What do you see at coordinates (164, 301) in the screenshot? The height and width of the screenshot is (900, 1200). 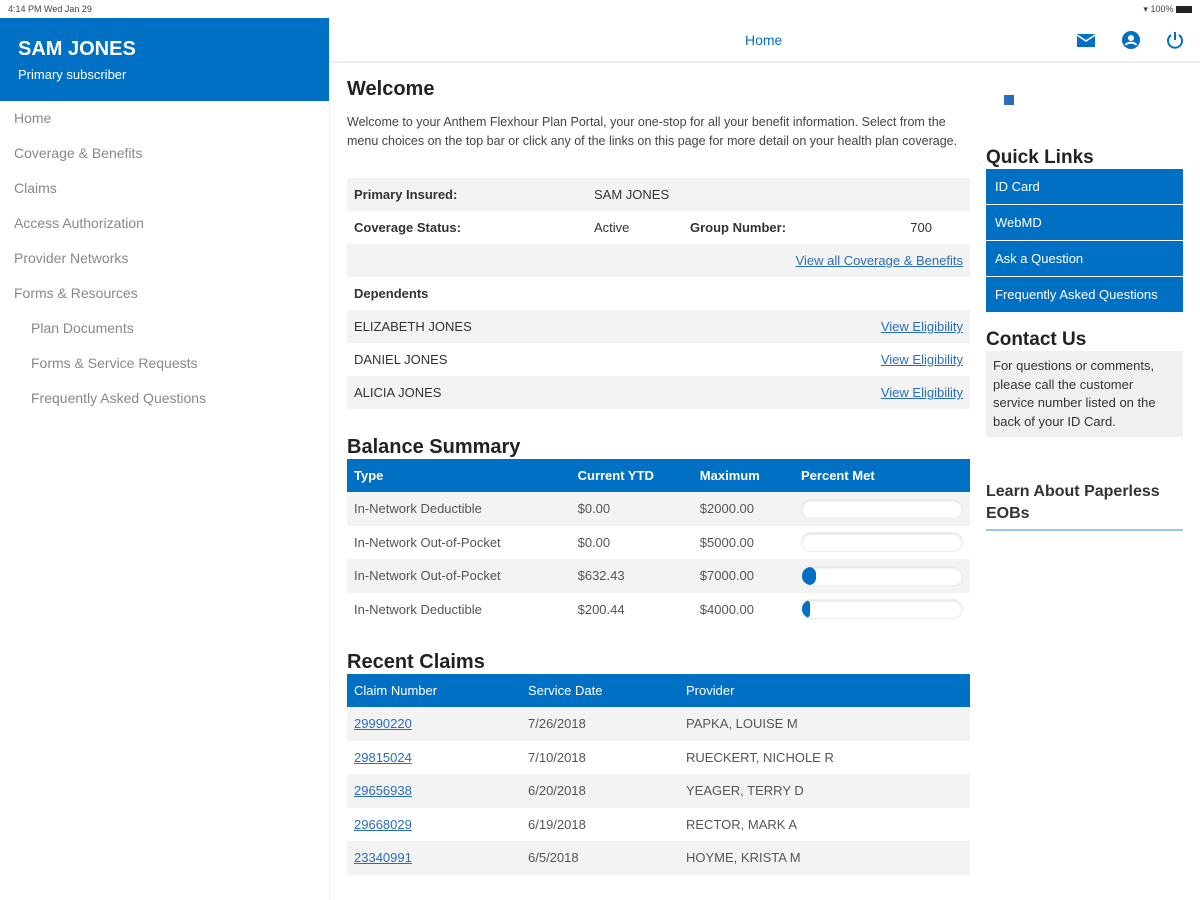 I see `sidebar-item-forms-resources: Forms & Resources` at bounding box center [164, 301].